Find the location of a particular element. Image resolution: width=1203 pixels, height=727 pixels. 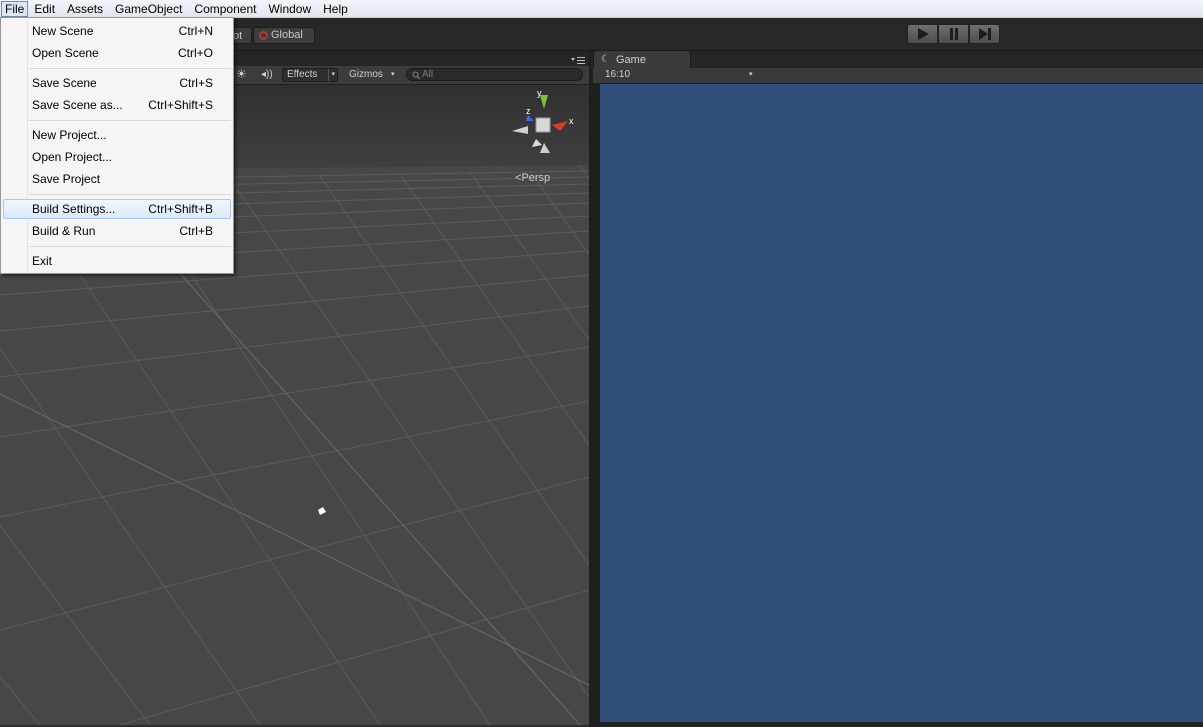

panel-divider is located at coordinates (594, 389).